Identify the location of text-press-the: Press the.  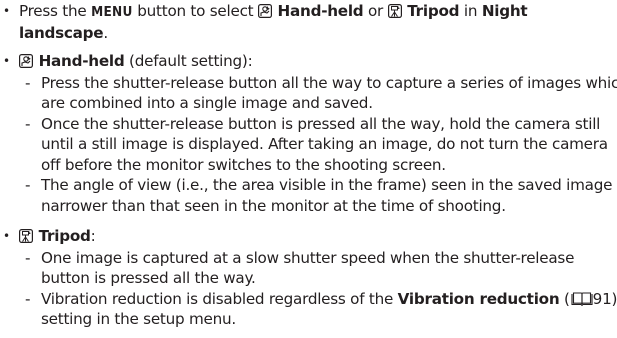
(55, 11).